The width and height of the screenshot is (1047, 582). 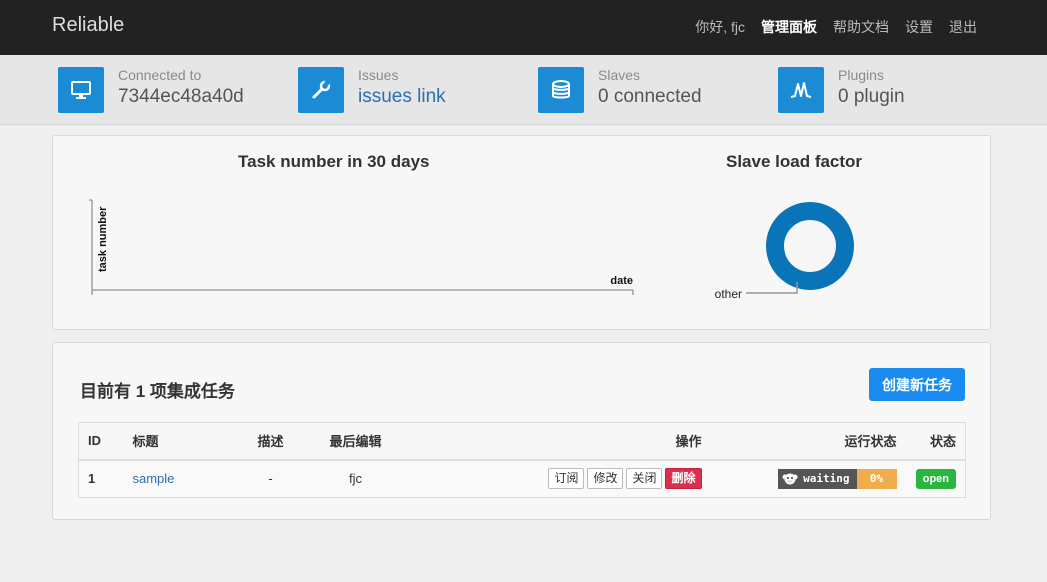 I want to click on table-header-row: ID 标题 描述 最后编辑 操作 运行状态 状态, so click(x=522, y=441).